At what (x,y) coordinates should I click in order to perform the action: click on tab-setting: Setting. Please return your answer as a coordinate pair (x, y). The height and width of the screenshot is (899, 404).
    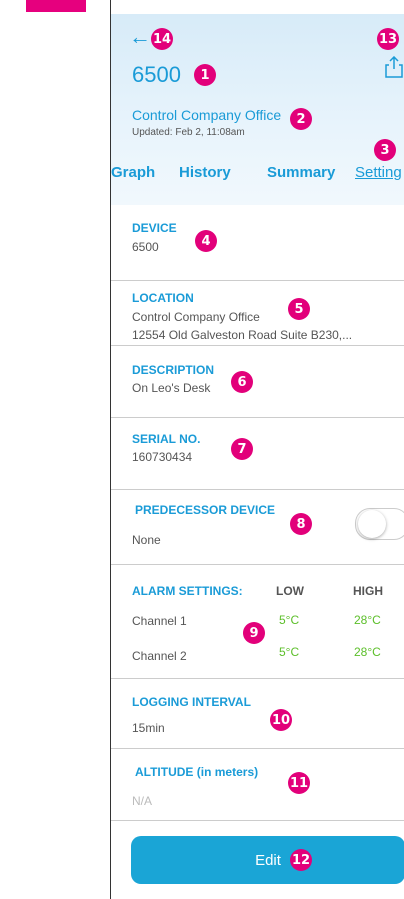
    Looking at the image, I should click on (378, 172).